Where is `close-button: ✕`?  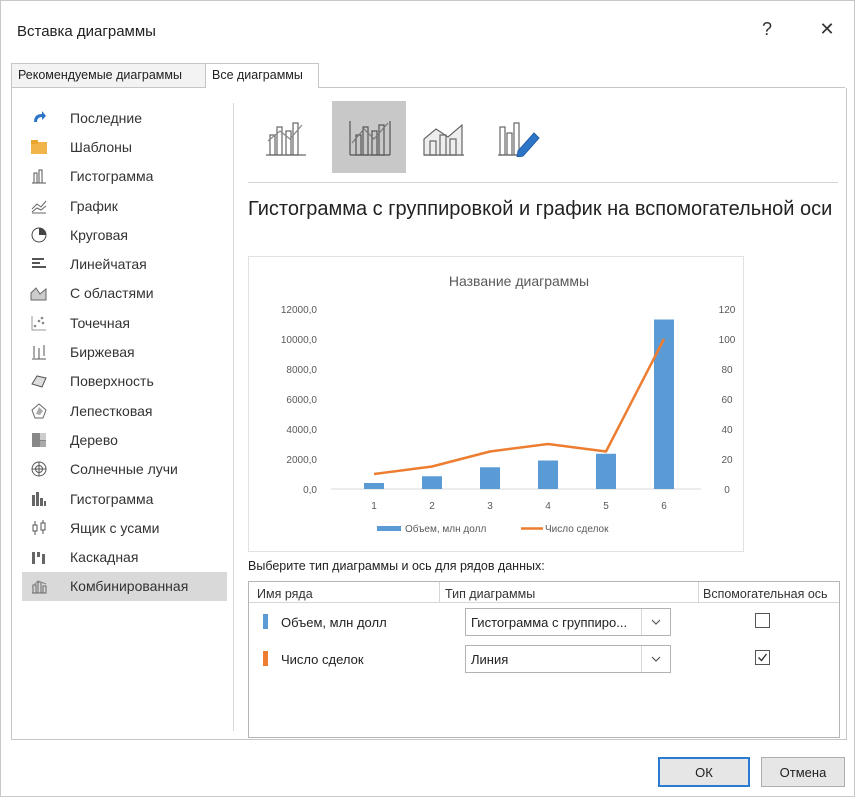
close-button: ✕ is located at coordinates (827, 29).